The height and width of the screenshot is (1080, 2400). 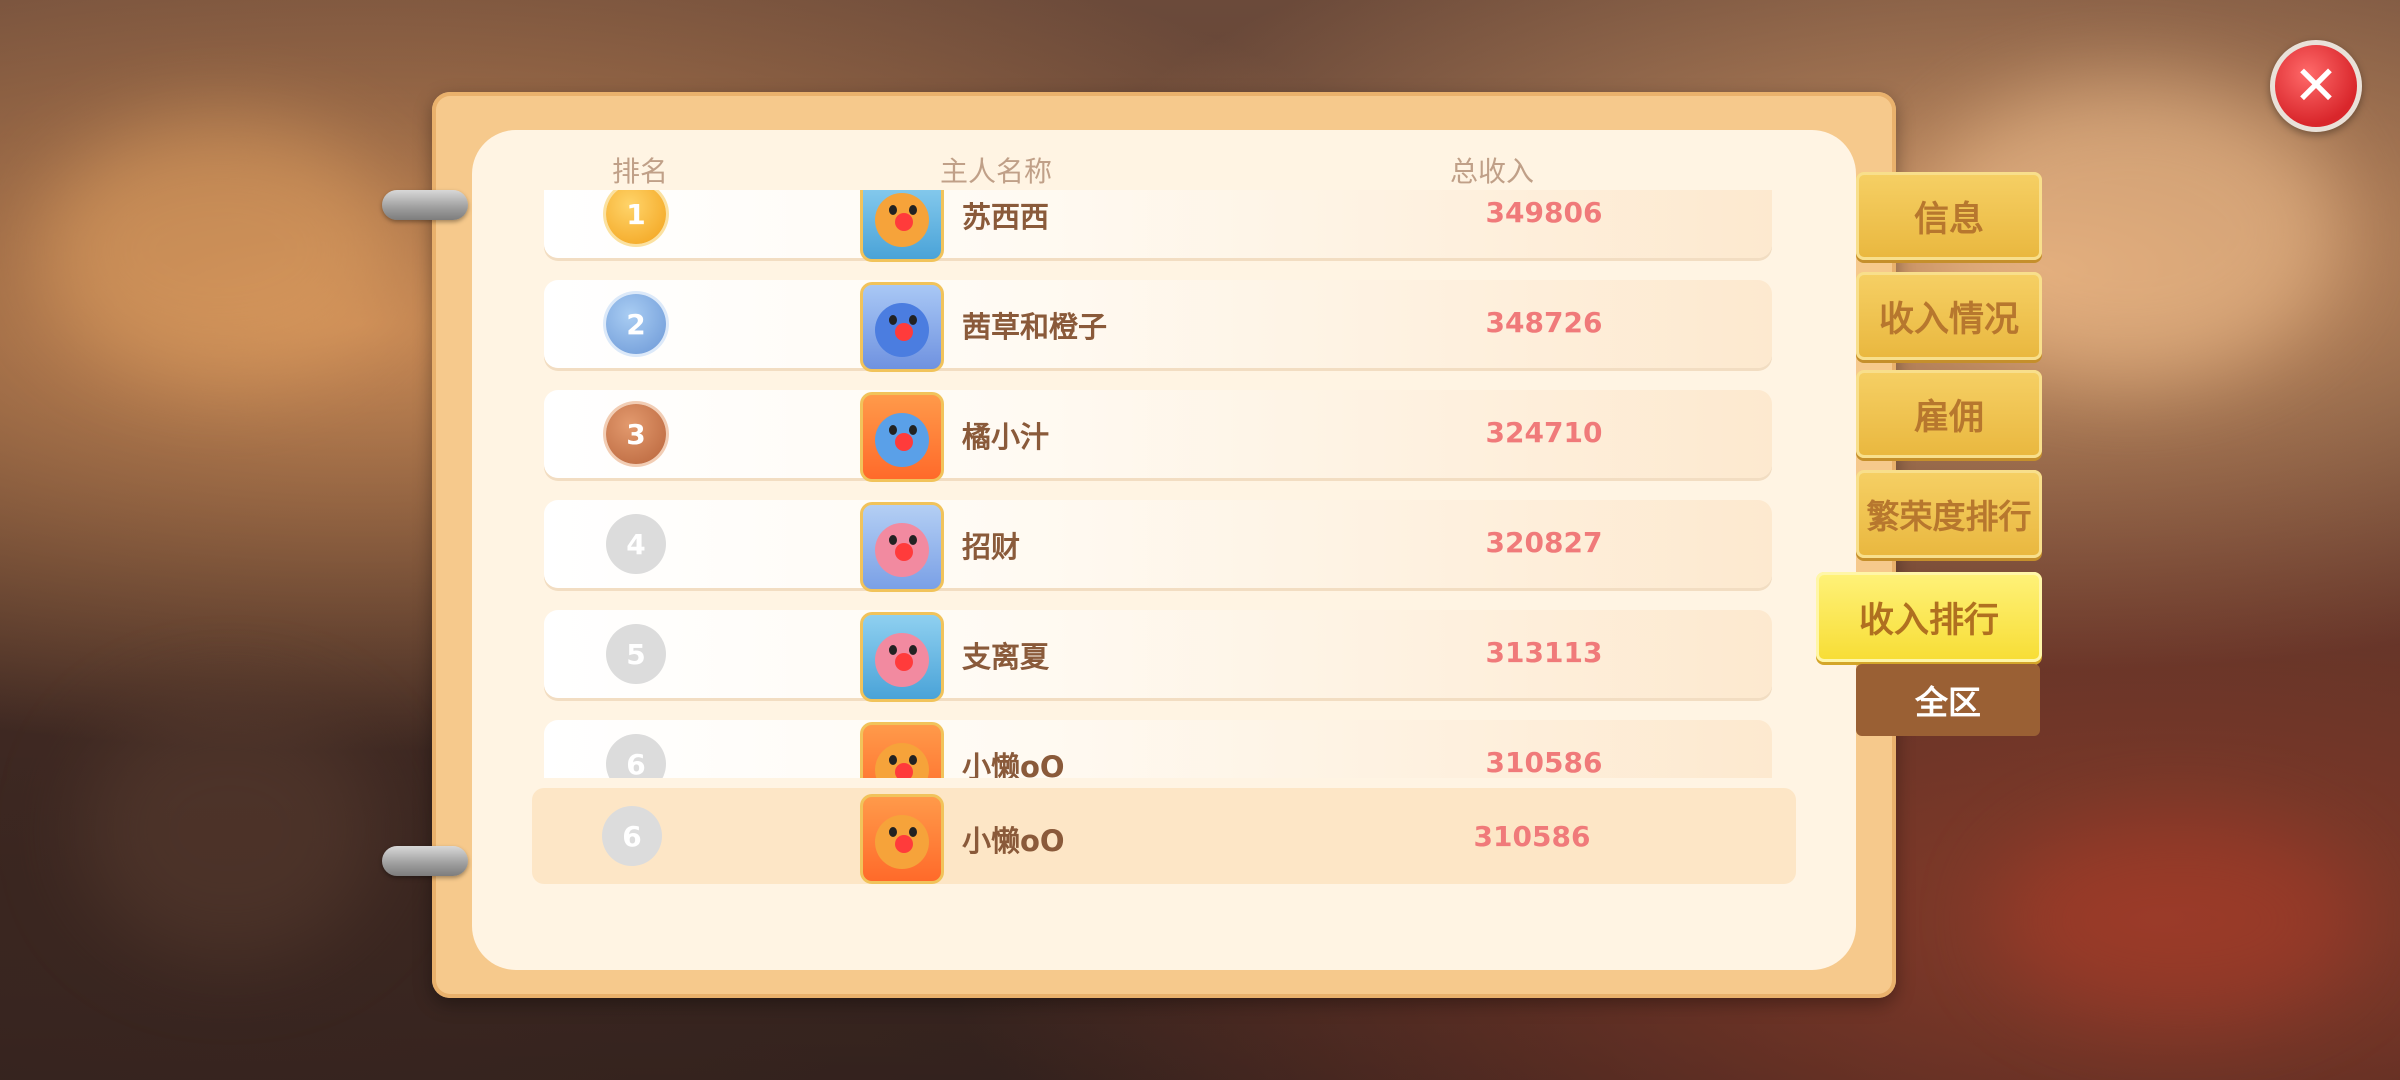 What do you see at coordinates (1035, 327) in the screenshot?
I see `player-name: 茜草和橙子` at bounding box center [1035, 327].